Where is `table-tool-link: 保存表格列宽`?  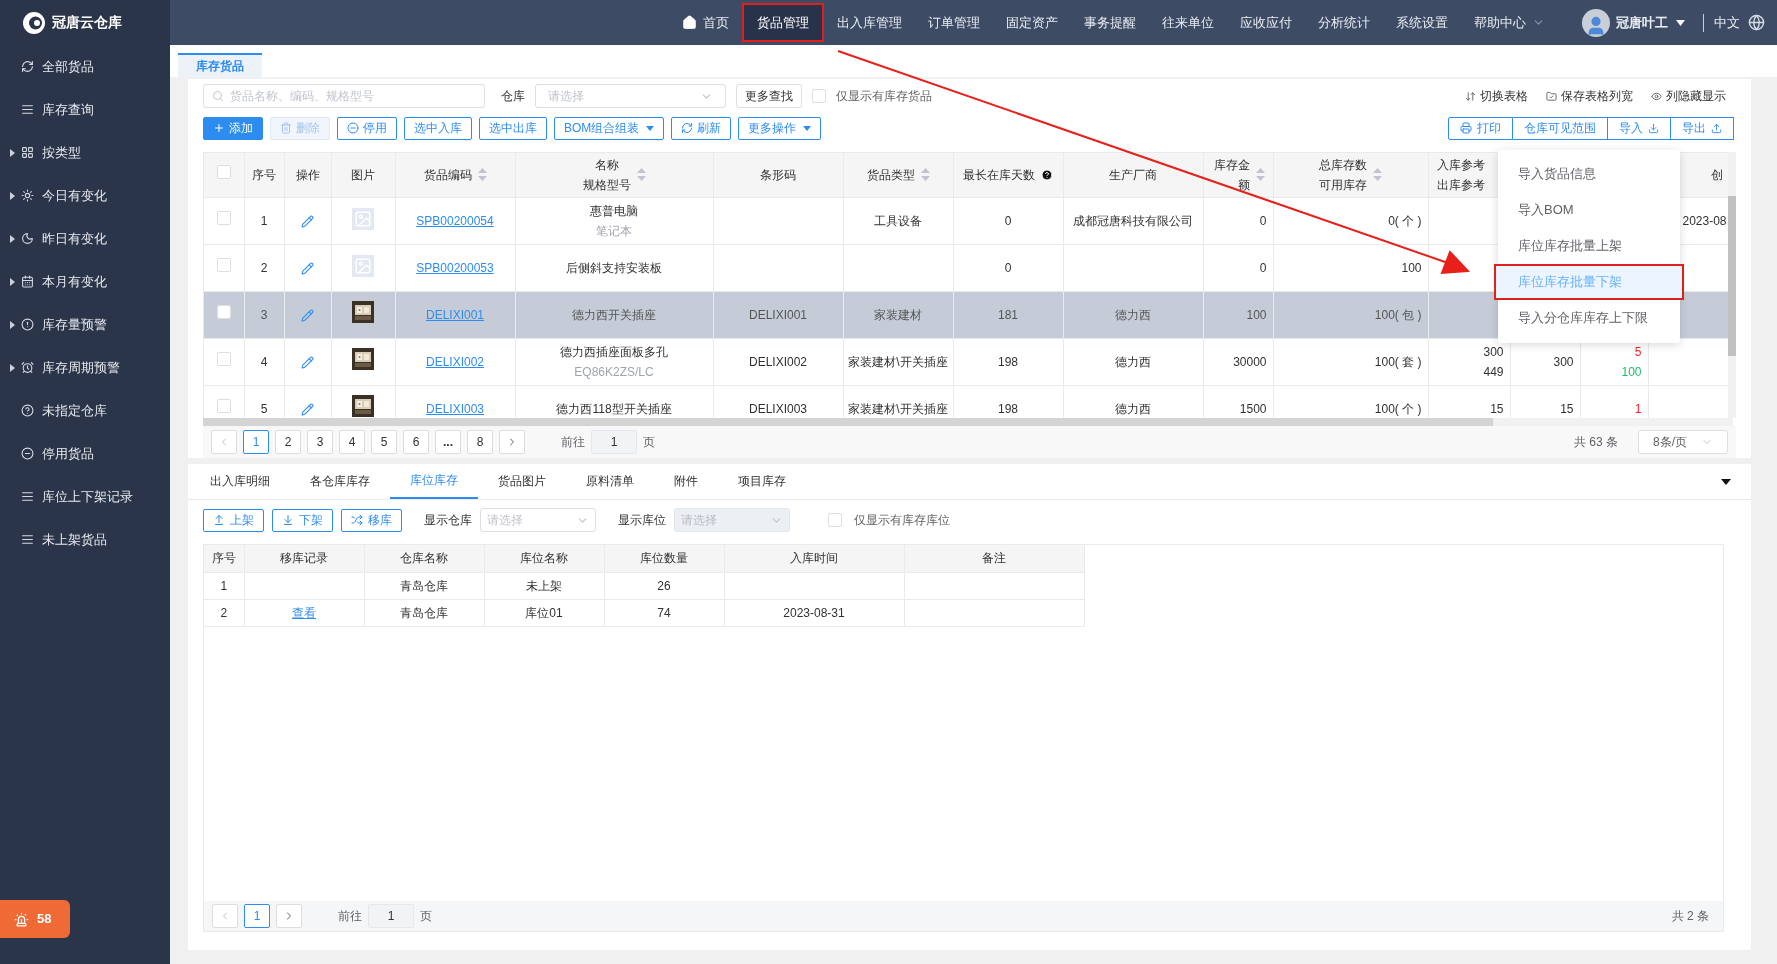 table-tool-link: 保存表格列宽 is located at coordinates (1589, 96).